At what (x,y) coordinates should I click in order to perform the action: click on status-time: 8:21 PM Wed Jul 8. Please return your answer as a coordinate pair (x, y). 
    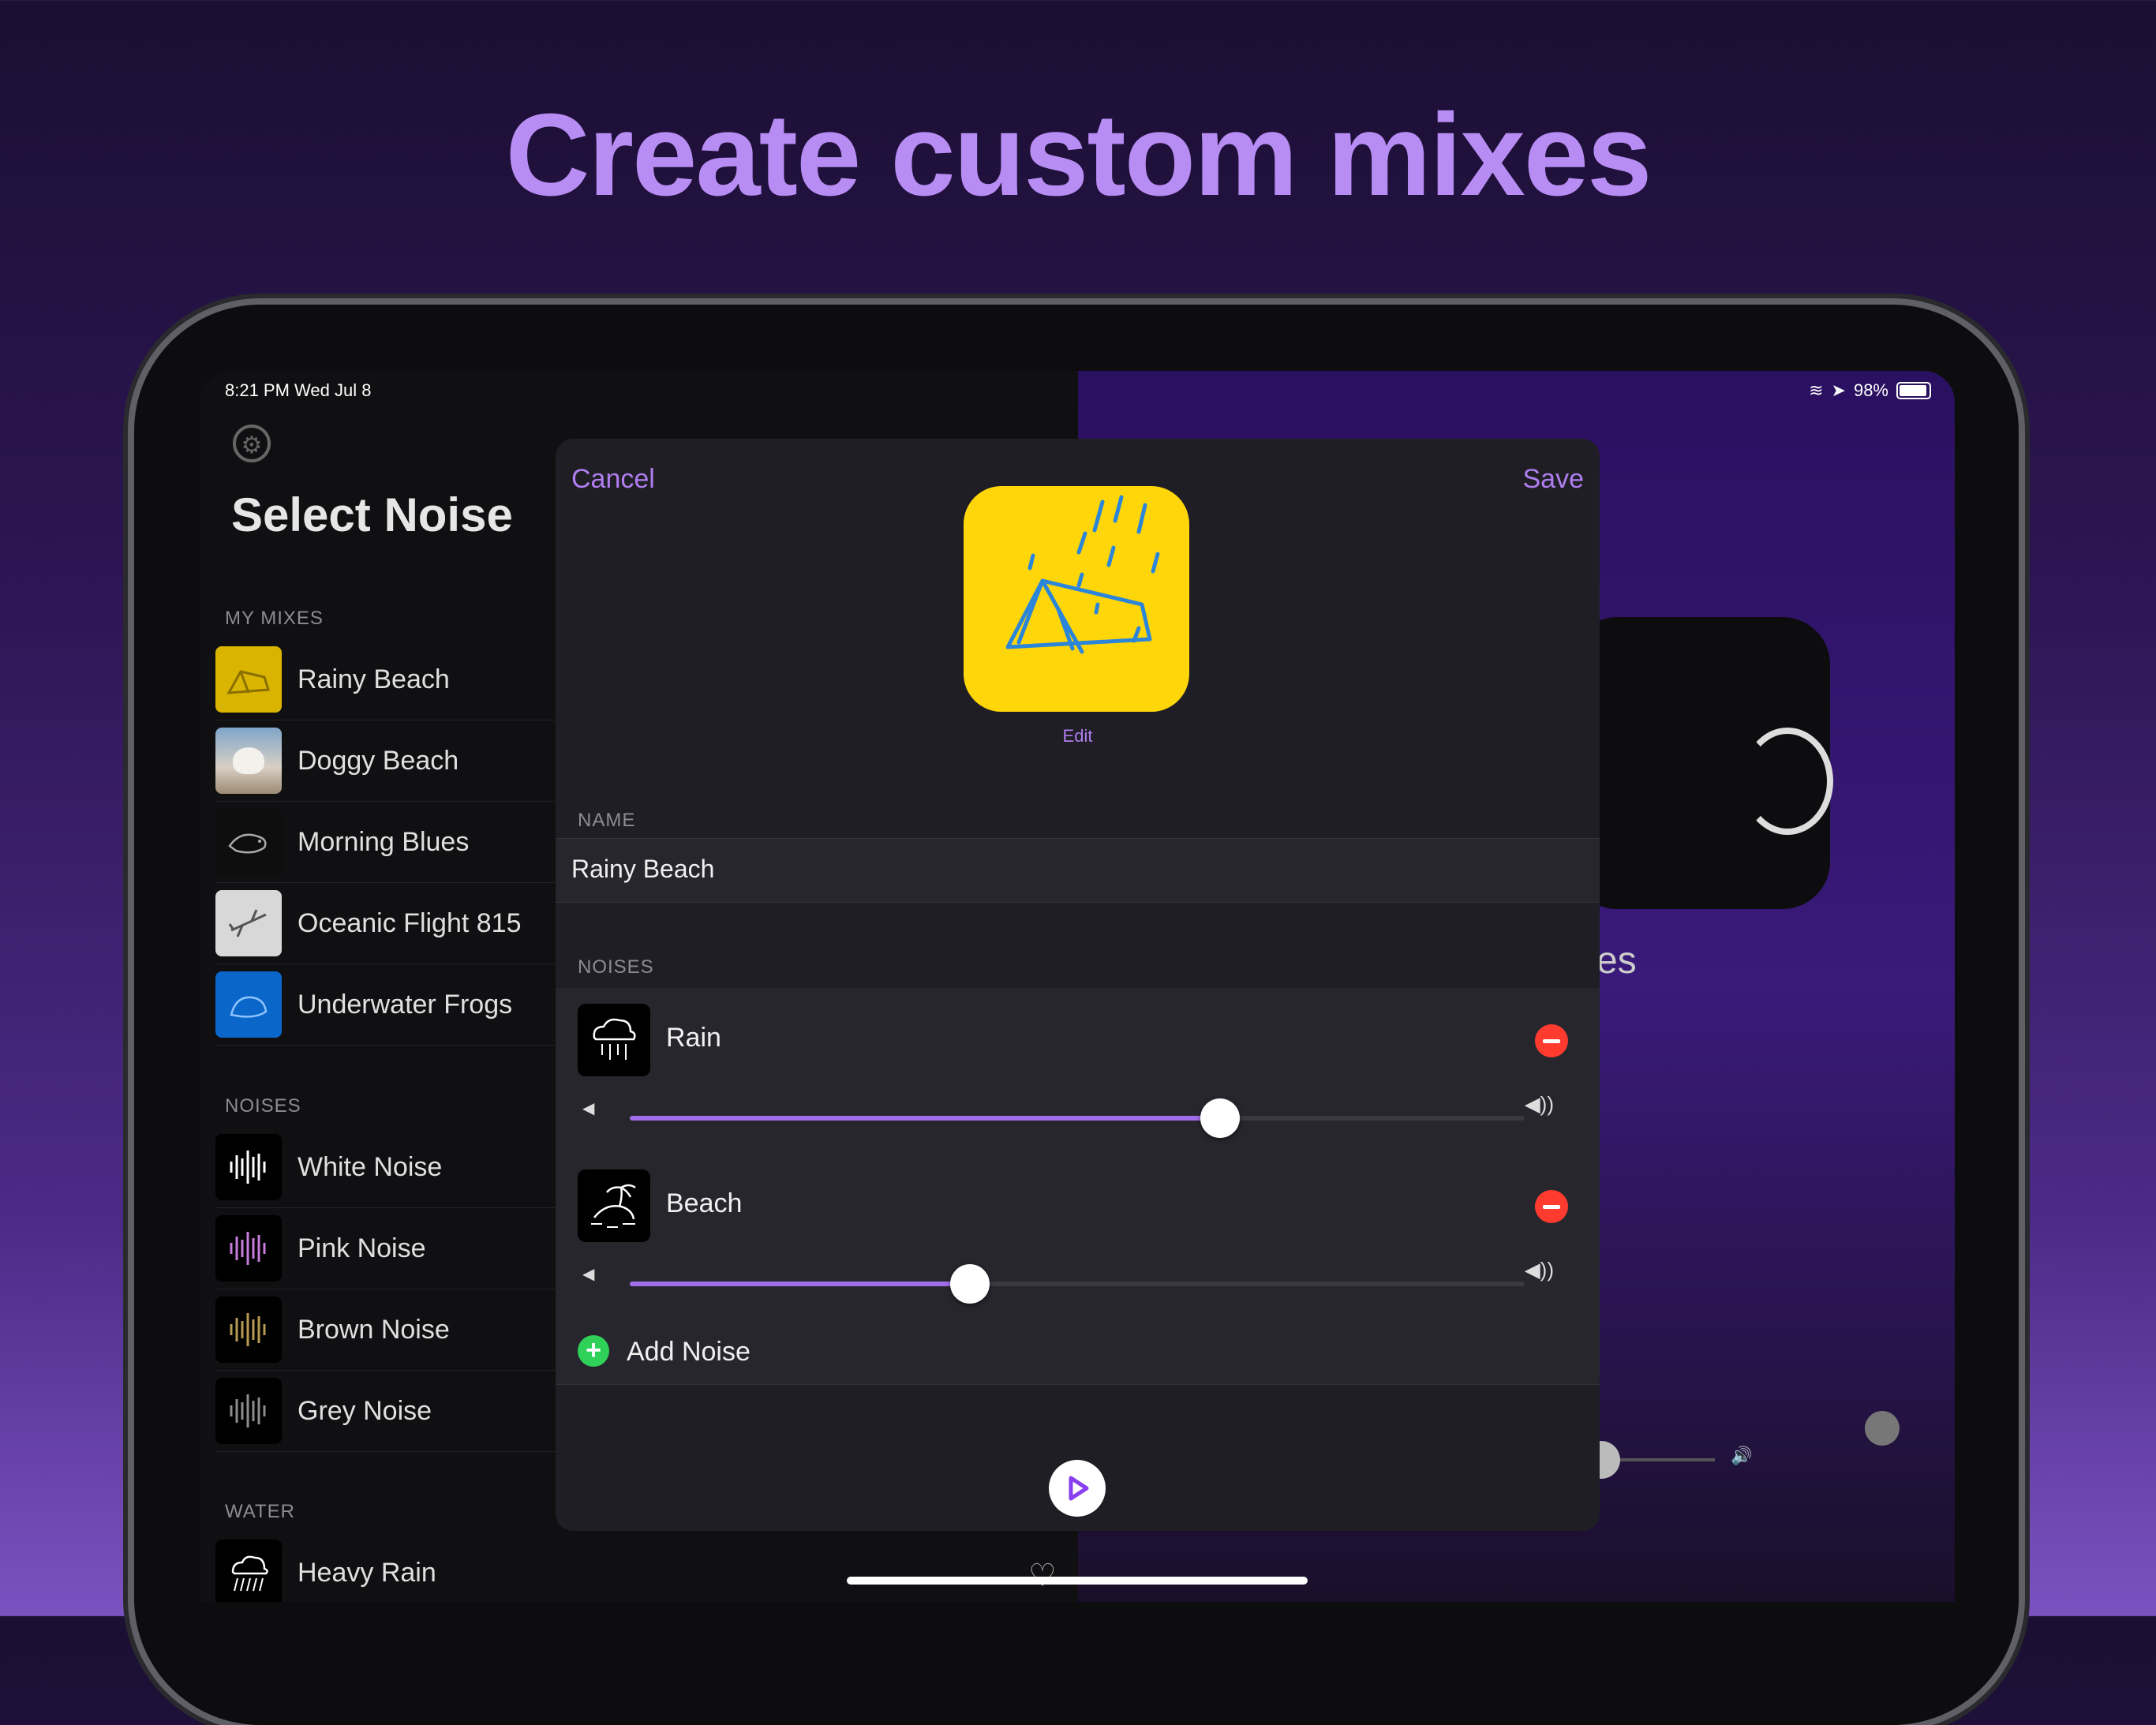
    Looking at the image, I should click on (298, 390).